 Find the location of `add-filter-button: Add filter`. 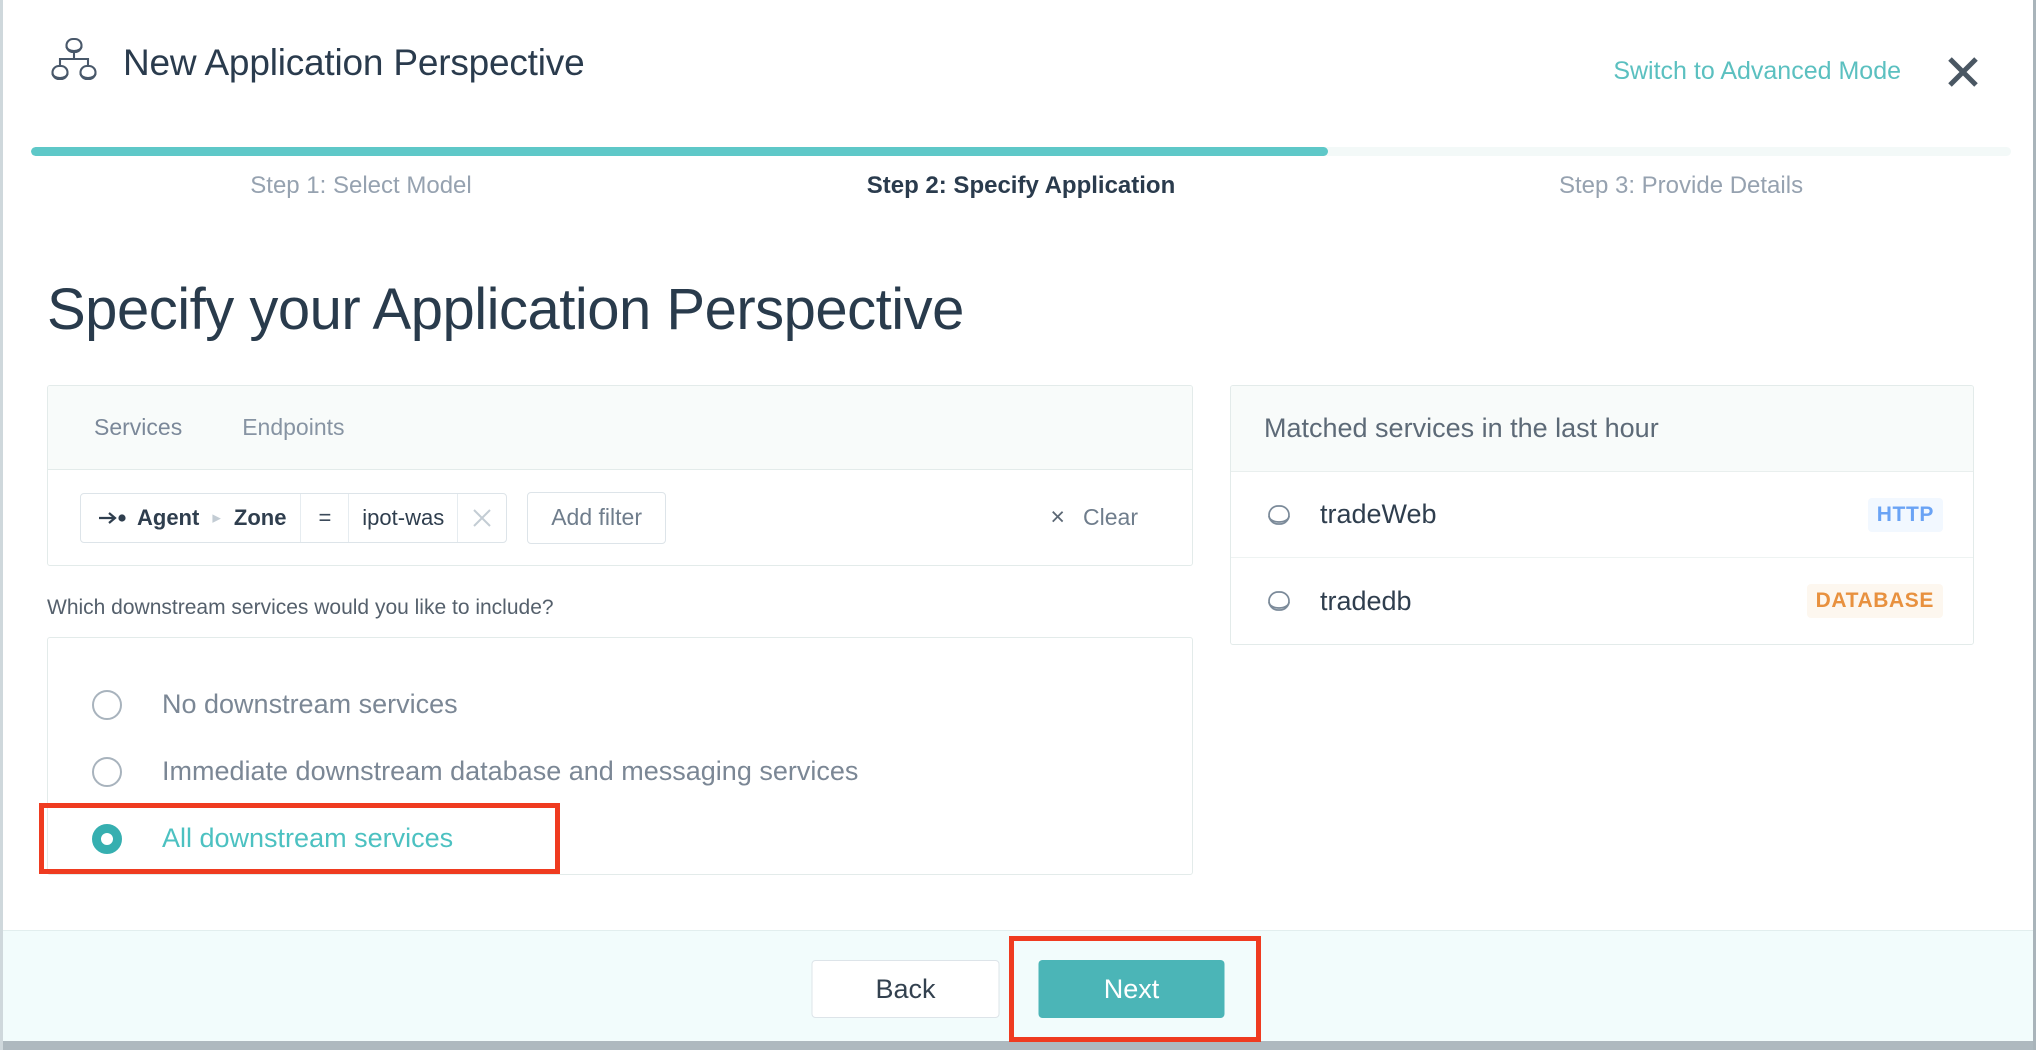

add-filter-button: Add filter is located at coordinates (596, 517).